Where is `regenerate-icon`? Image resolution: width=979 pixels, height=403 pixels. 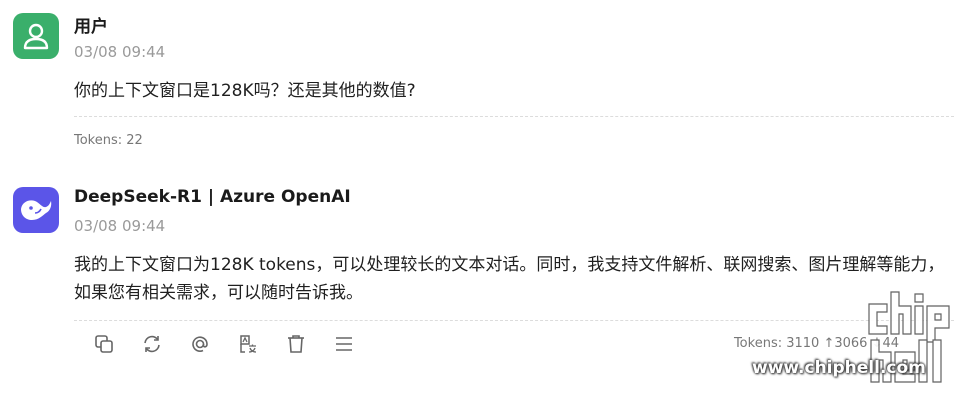 regenerate-icon is located at coordinates (152, 344).